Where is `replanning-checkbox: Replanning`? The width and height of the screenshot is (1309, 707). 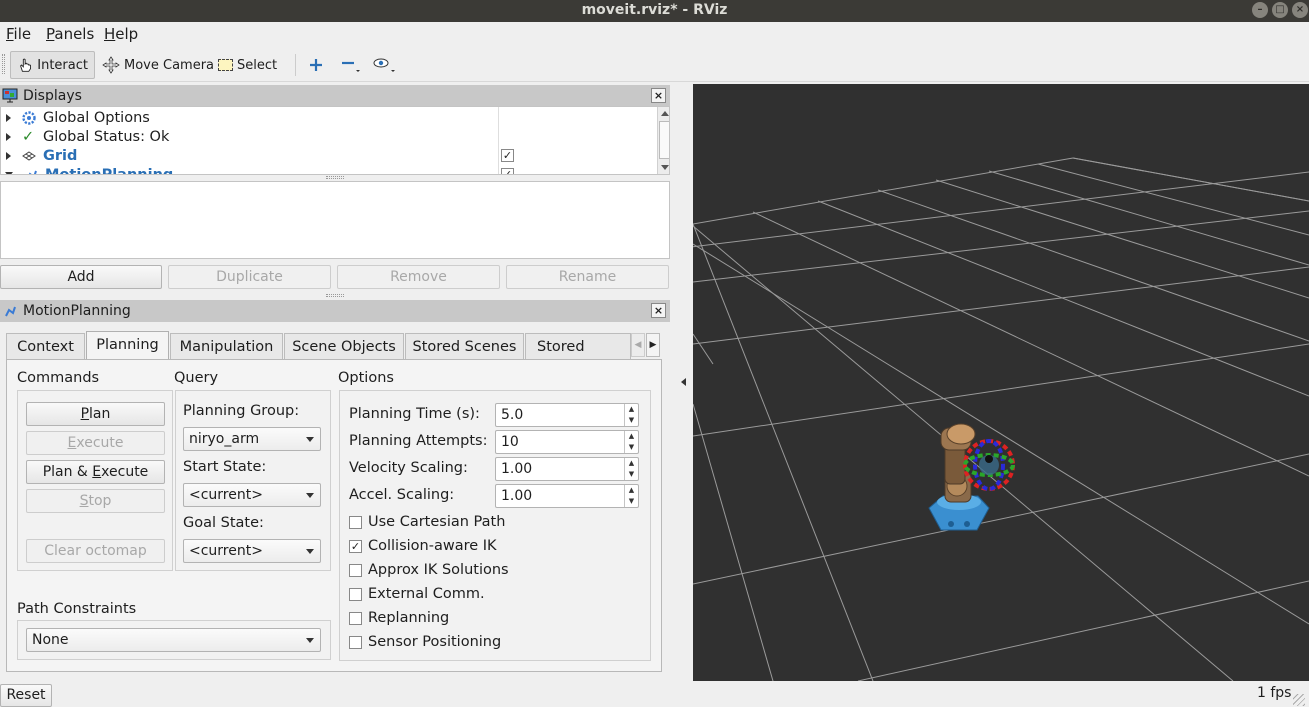
replanning-checkbox: Replanning is located at coordinates (399, 618).